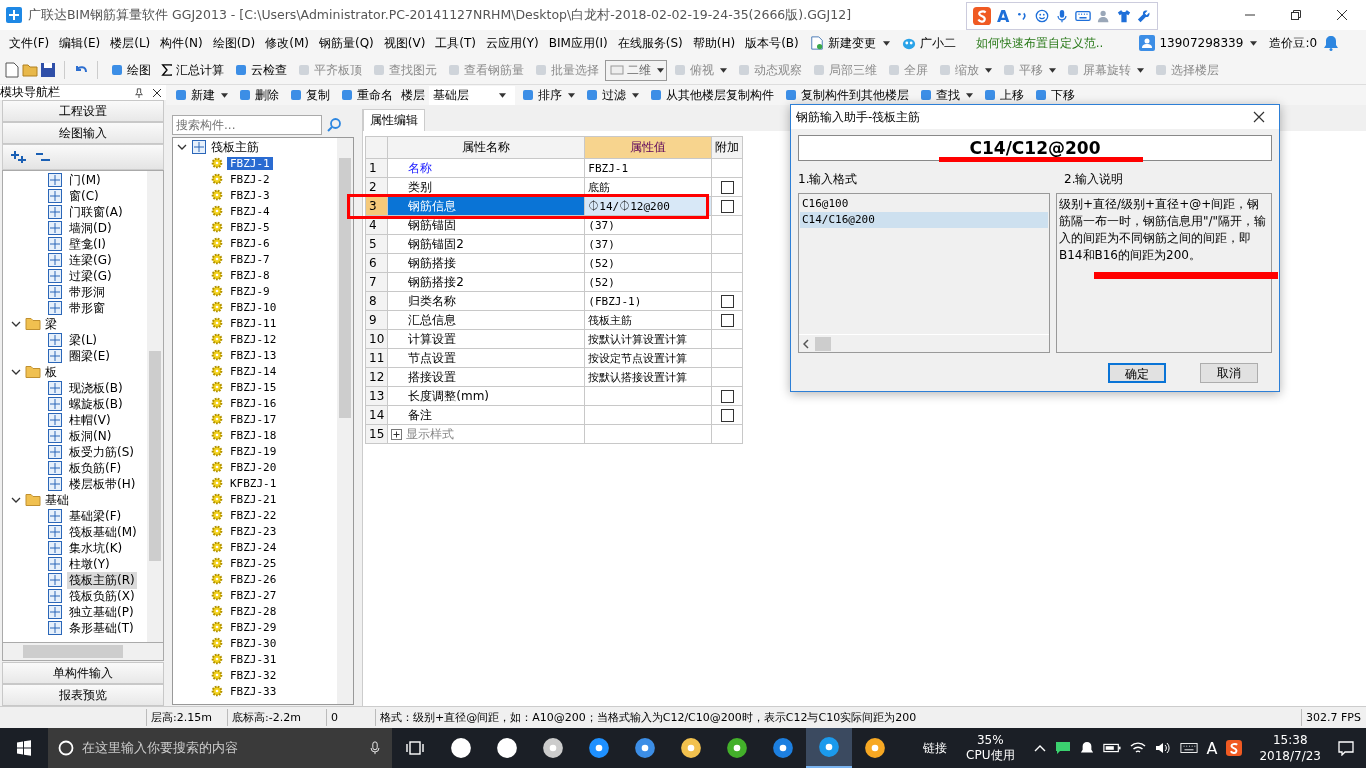 This screenshot has height=768, width=1366. Describe the element at coordinates (253, 467) in the screenshot. I see `component-item: FBZJ-20` at that location.